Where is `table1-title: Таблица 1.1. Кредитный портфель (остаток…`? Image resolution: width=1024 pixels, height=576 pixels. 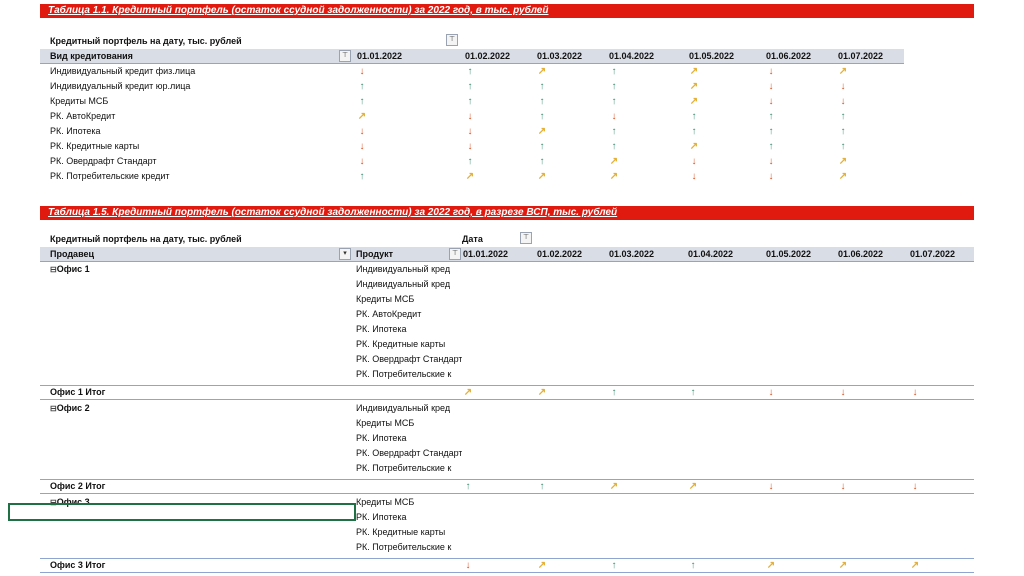 table1-title: Таблица 1.1. Кредитный портфель (остаток… is located at coordinates (298, 10).